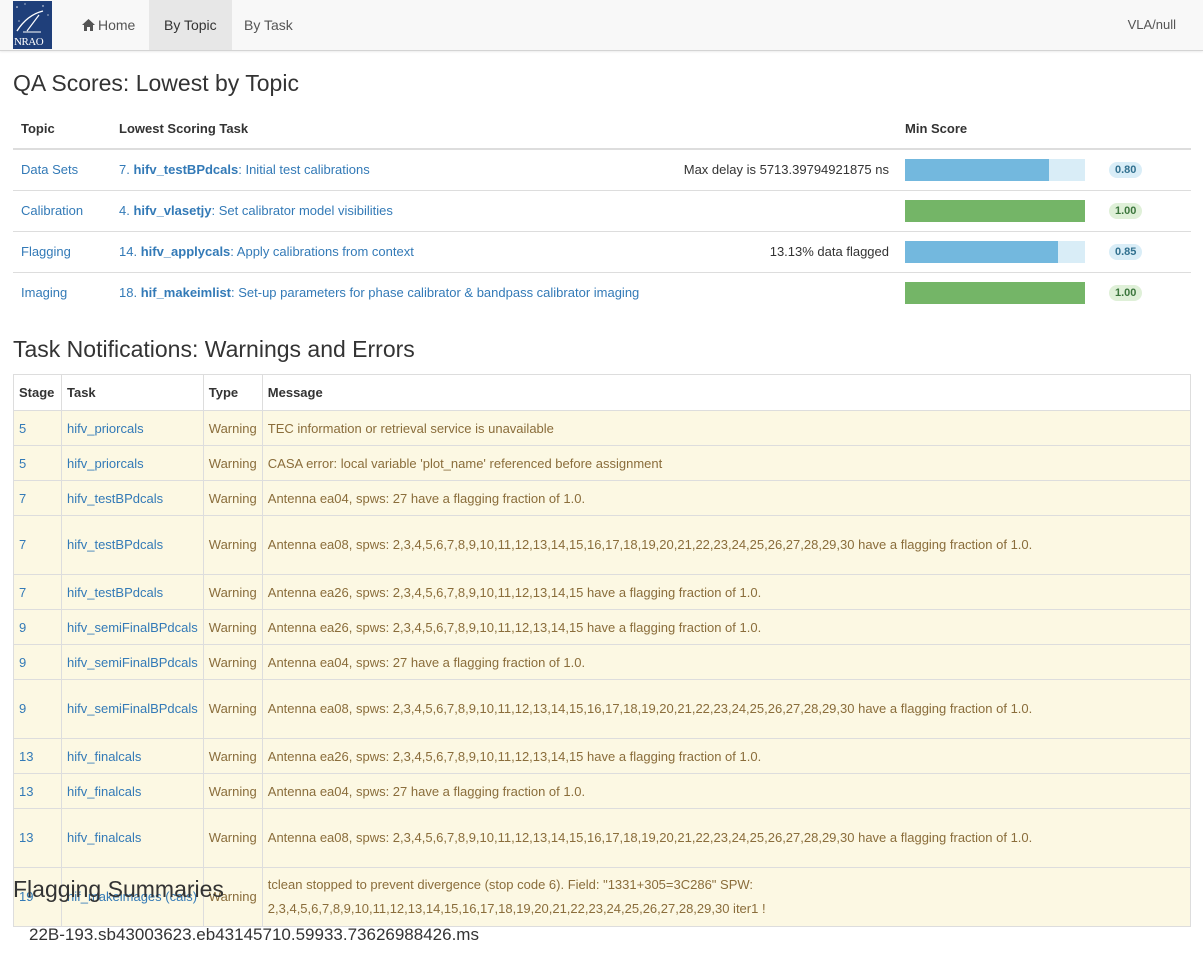 The height and width of the screenshot is (954, 1203). I want to click on brand-text: NRAO, so click(29, 42).